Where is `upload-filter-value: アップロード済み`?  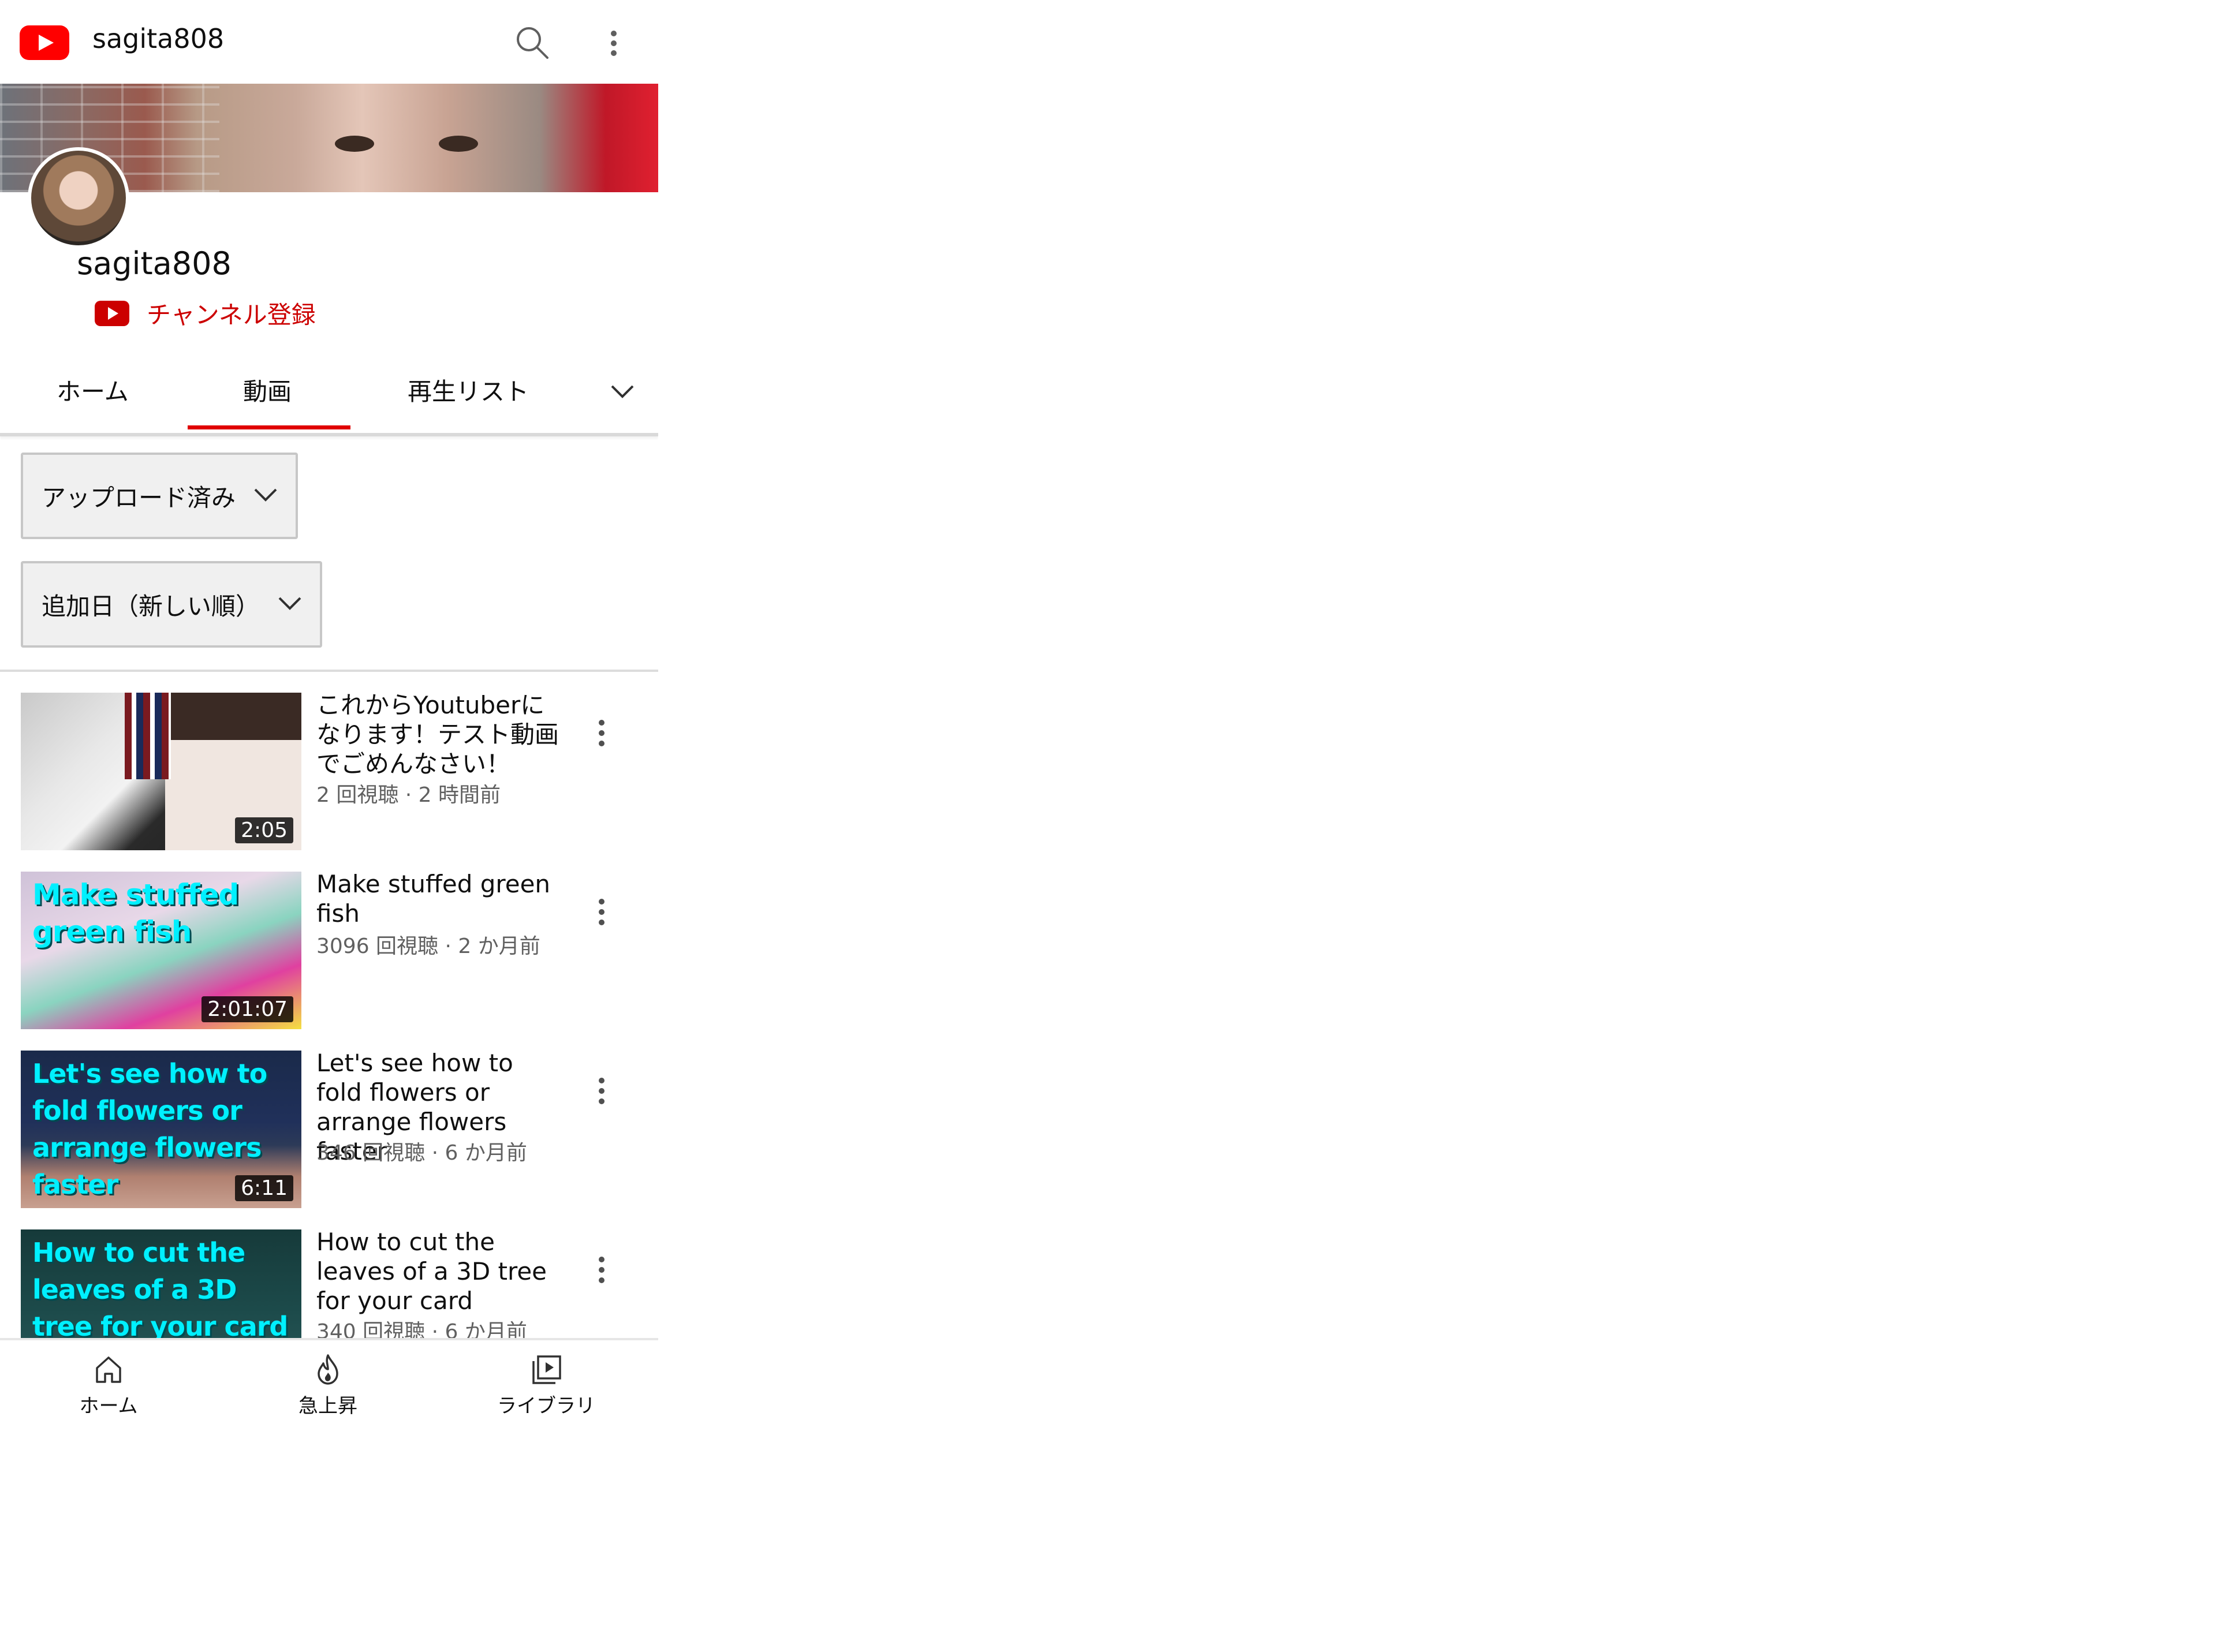
upload-filter-value: アップロード済み is located at coordinates (139, 497).